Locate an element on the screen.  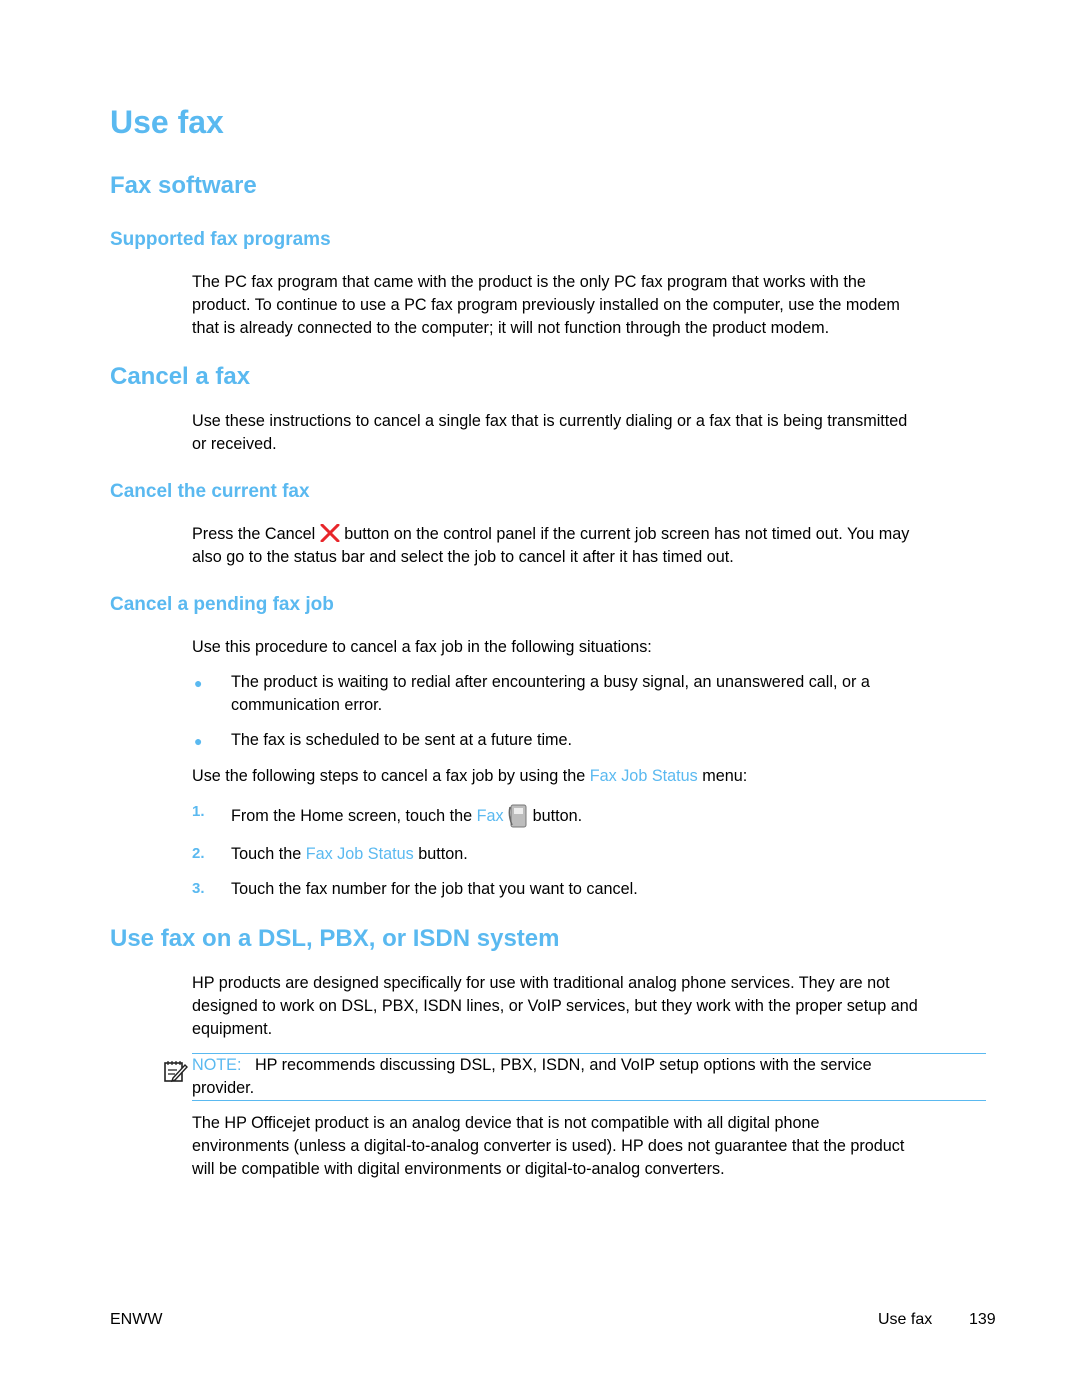
heading-cancel-current-fax: Cancel the current fax is located at coordinates (210, 491).